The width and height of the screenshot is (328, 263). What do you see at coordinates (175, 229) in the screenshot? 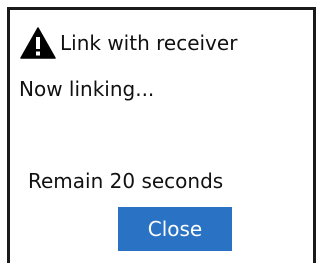
I see `close-button: Close` at bounding box center [175, 229].